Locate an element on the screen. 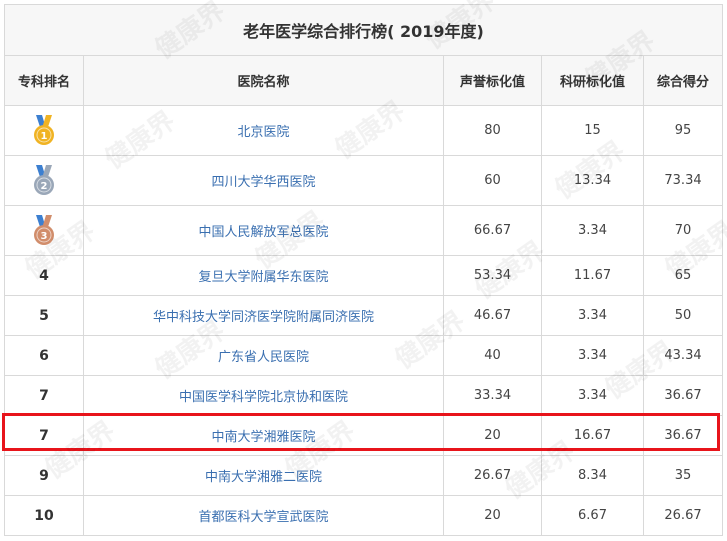 Image resolution: width=727 pixels, height=541 pixels. table-row: 1 北京医院 80 15 95 is located at coordinates (364, 130).